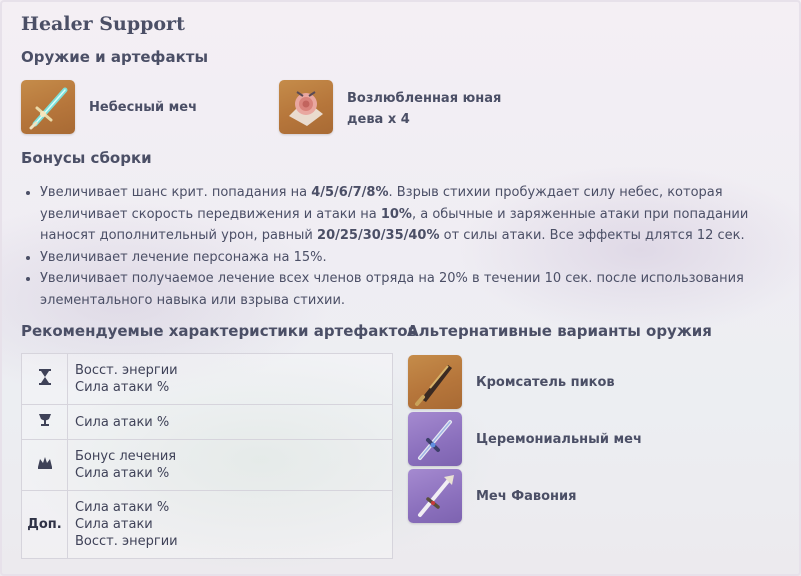 Image resolution: width=801 pixels, height=576 pixels. Describe the element at coordinates (126, 456) in the screenshot. I see `stat-value: Бонус лечения` at that location.